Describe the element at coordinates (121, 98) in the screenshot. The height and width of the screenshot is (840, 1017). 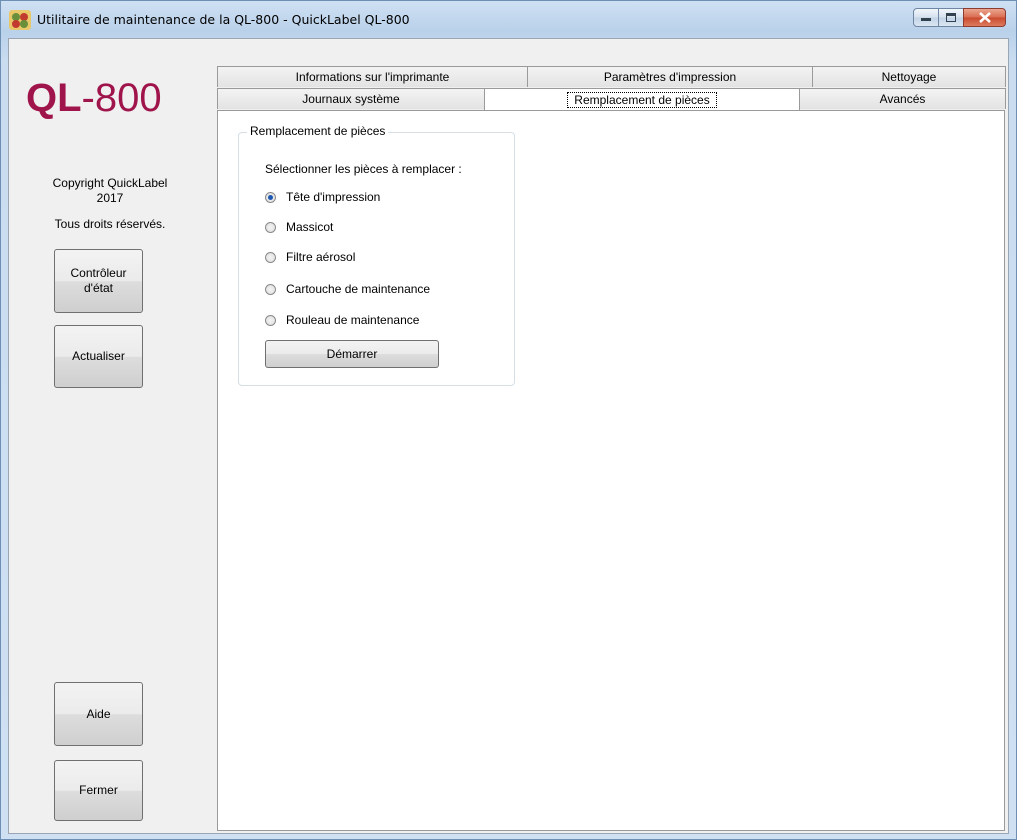
I see `logo-rest: -800` at that location.